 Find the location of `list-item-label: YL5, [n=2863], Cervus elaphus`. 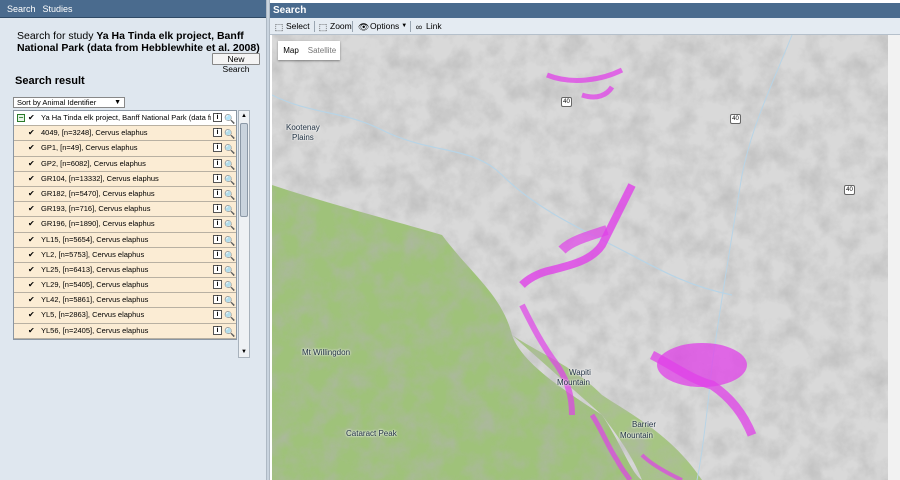

list-item-label: YL5, [n=2863], Cervus elaphus is located at coordinates (93, 315).